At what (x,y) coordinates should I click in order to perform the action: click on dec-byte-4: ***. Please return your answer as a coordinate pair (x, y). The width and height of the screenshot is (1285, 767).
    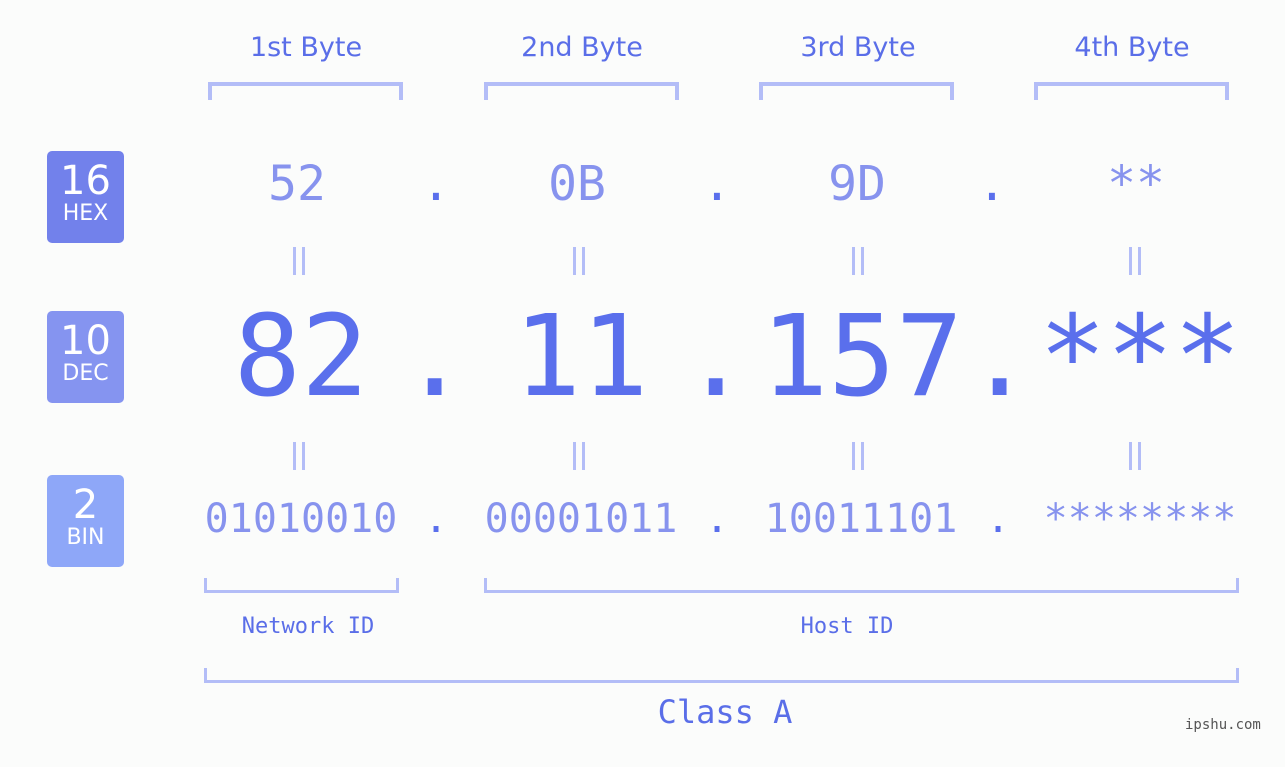
    Looking at the image, I should click on (1140, 357).